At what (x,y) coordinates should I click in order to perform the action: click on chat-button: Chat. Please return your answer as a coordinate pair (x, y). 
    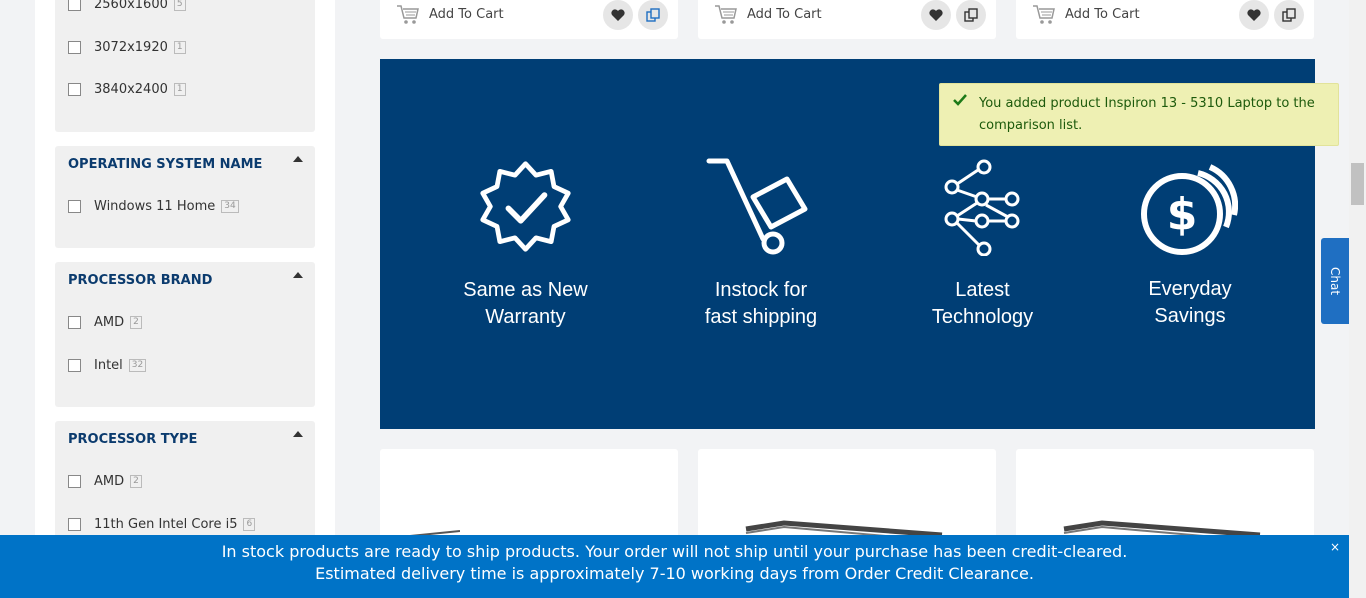
    Looking at the image, I should click on (1335, 281).